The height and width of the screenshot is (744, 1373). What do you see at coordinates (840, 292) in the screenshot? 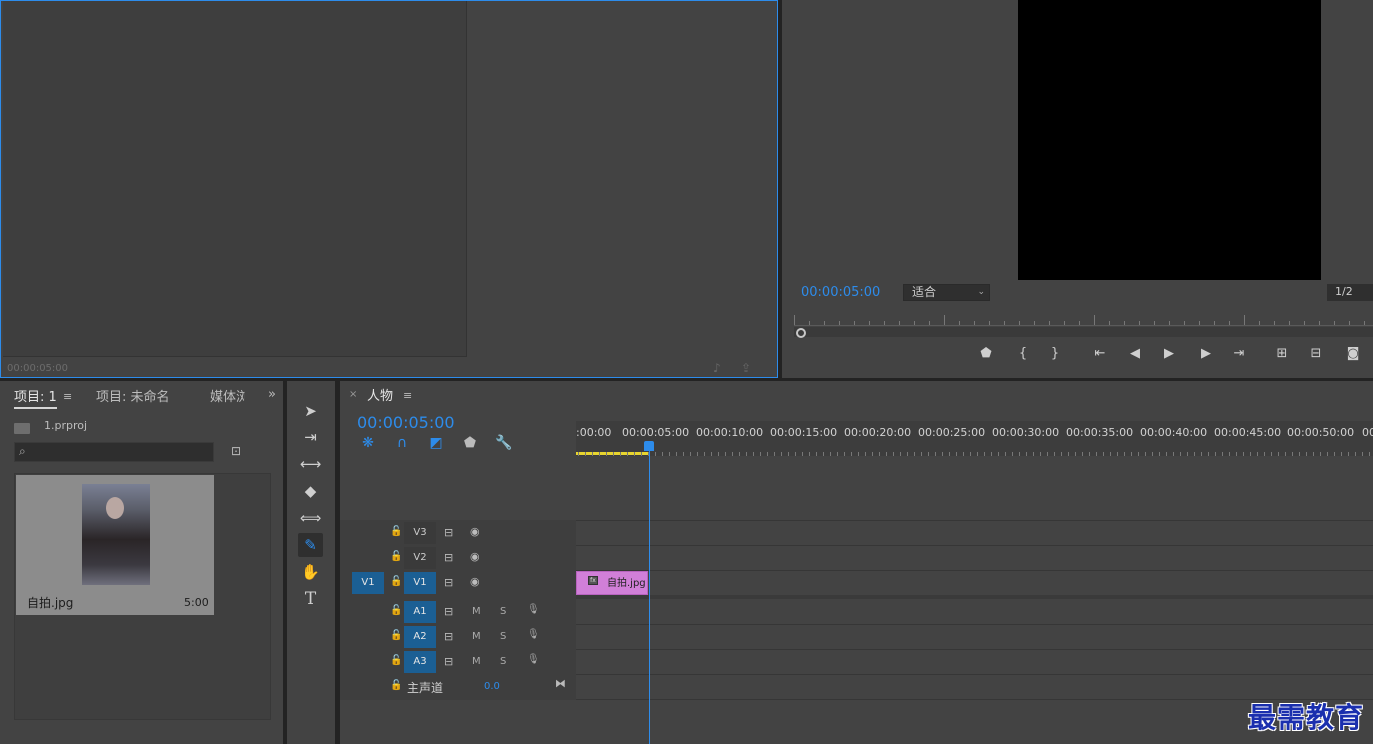
I see `program-timecode: 00:00:05:00` at bounding box center [840, 292].